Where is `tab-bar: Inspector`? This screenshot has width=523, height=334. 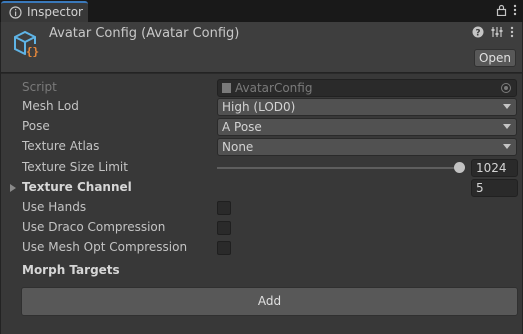 tab-bar: Inspector is located at coordinates (261, 11).